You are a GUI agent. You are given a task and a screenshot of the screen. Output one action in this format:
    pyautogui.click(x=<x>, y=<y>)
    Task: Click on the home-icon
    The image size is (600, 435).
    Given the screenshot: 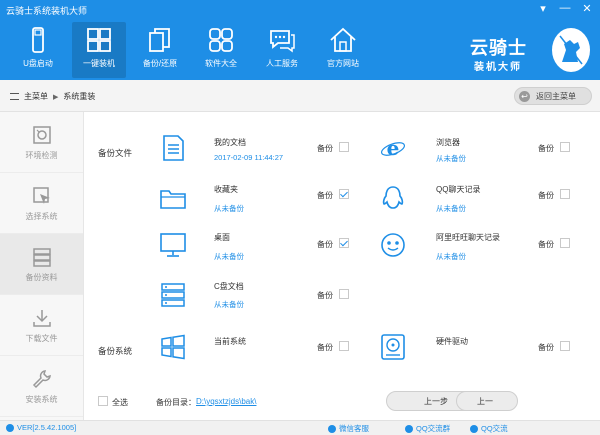 What is the action you would take?
    pyautogui.click(x=343, y=39)
    